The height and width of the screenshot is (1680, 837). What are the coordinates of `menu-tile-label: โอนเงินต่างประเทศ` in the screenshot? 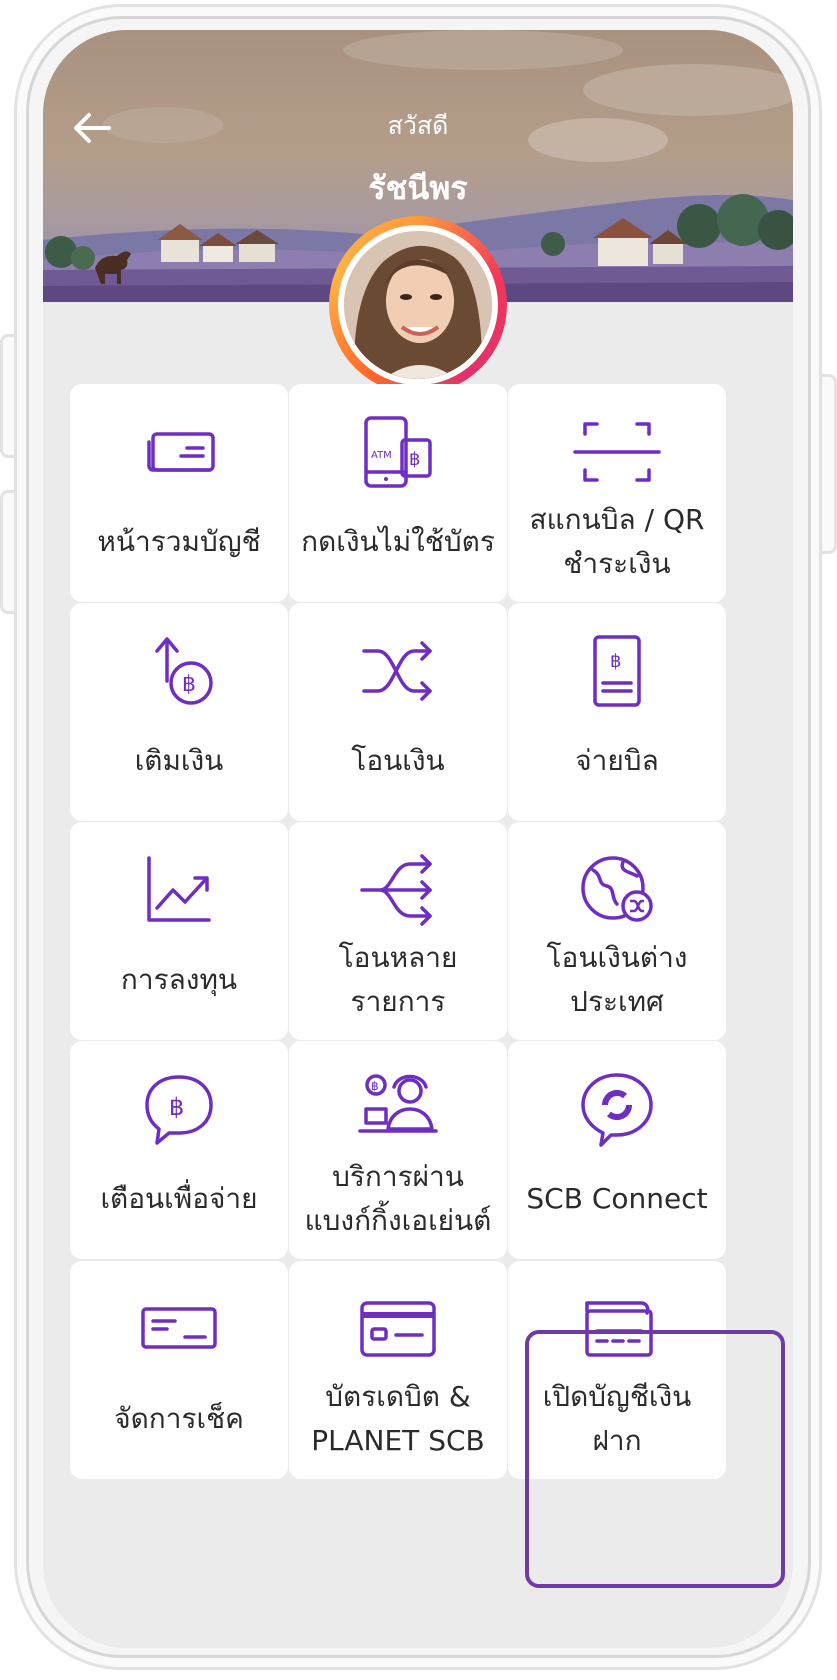 It's located at (617, 980).